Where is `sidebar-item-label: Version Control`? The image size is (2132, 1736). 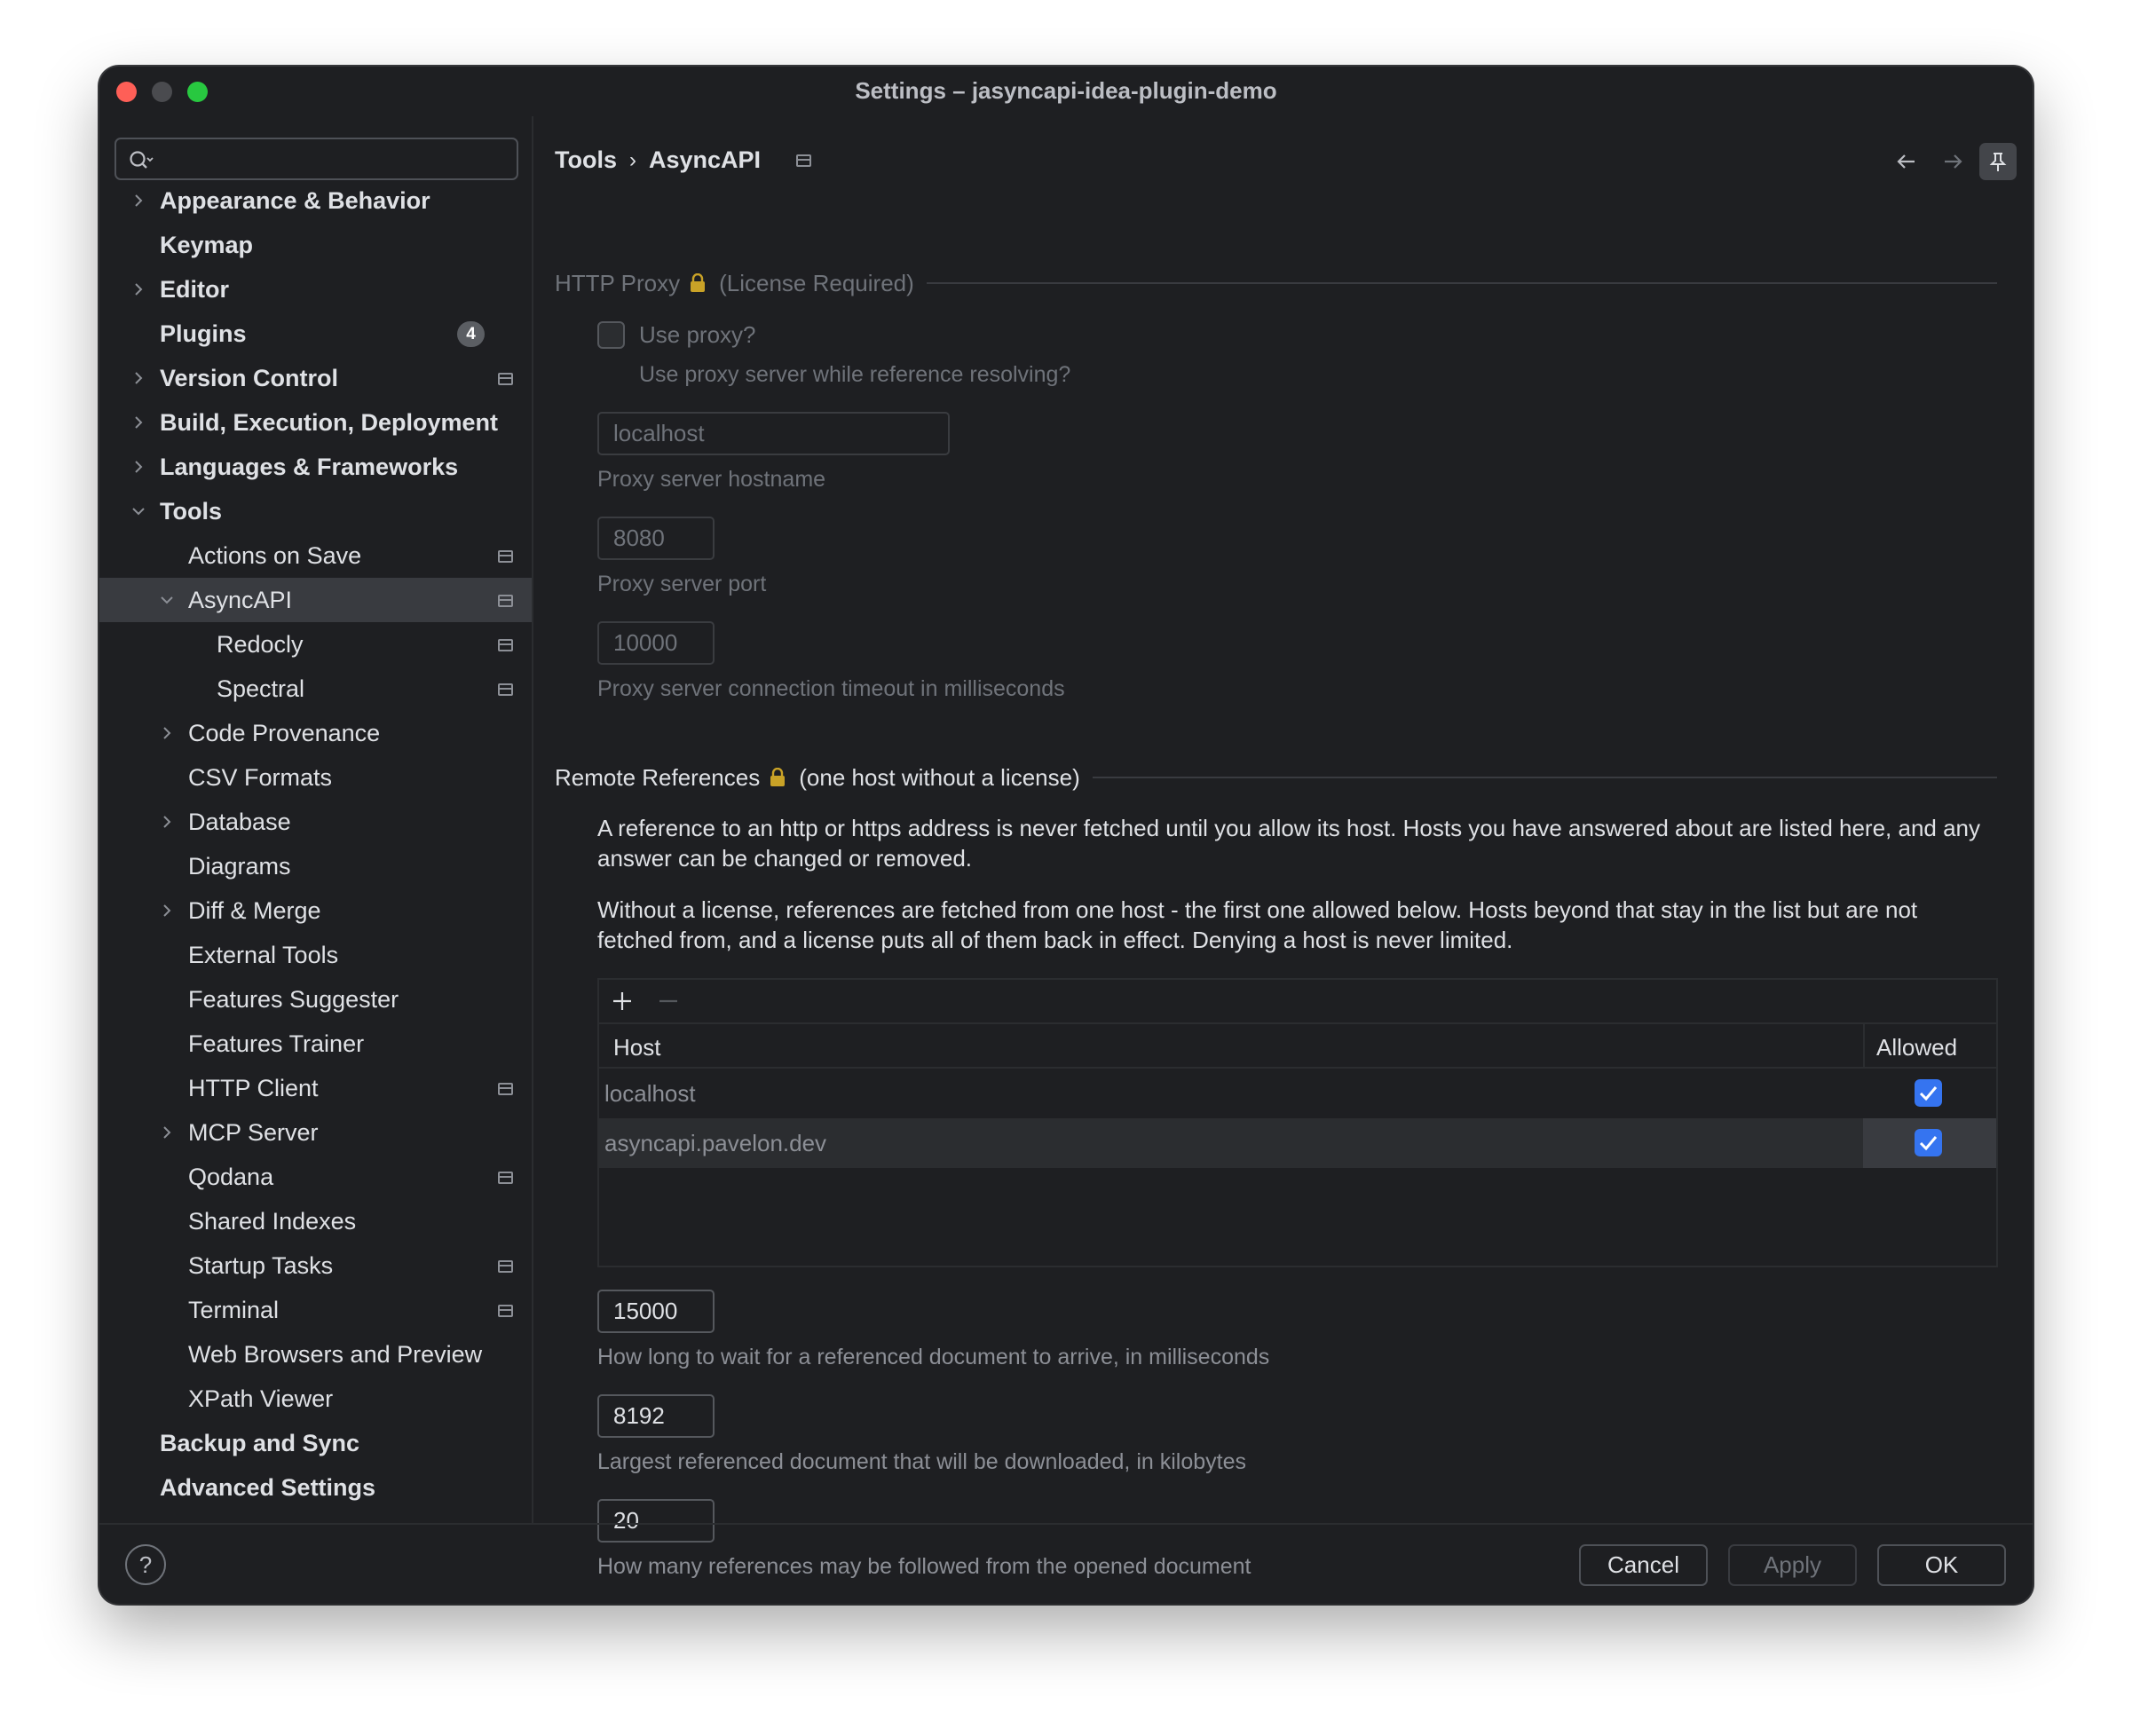
sidebar-item-label: Version Control is located at coordinates (249, 378).